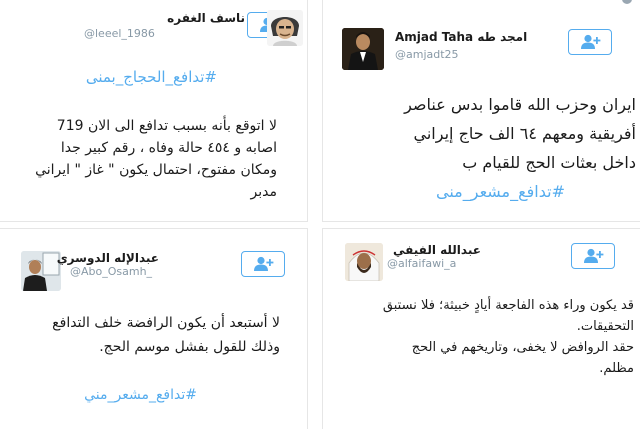  What do you see at coordinates (500, 191) in the screenshot?
I see `hashtag-link: #تدافع_مشعر_منى` at bounding box center [500, 191].